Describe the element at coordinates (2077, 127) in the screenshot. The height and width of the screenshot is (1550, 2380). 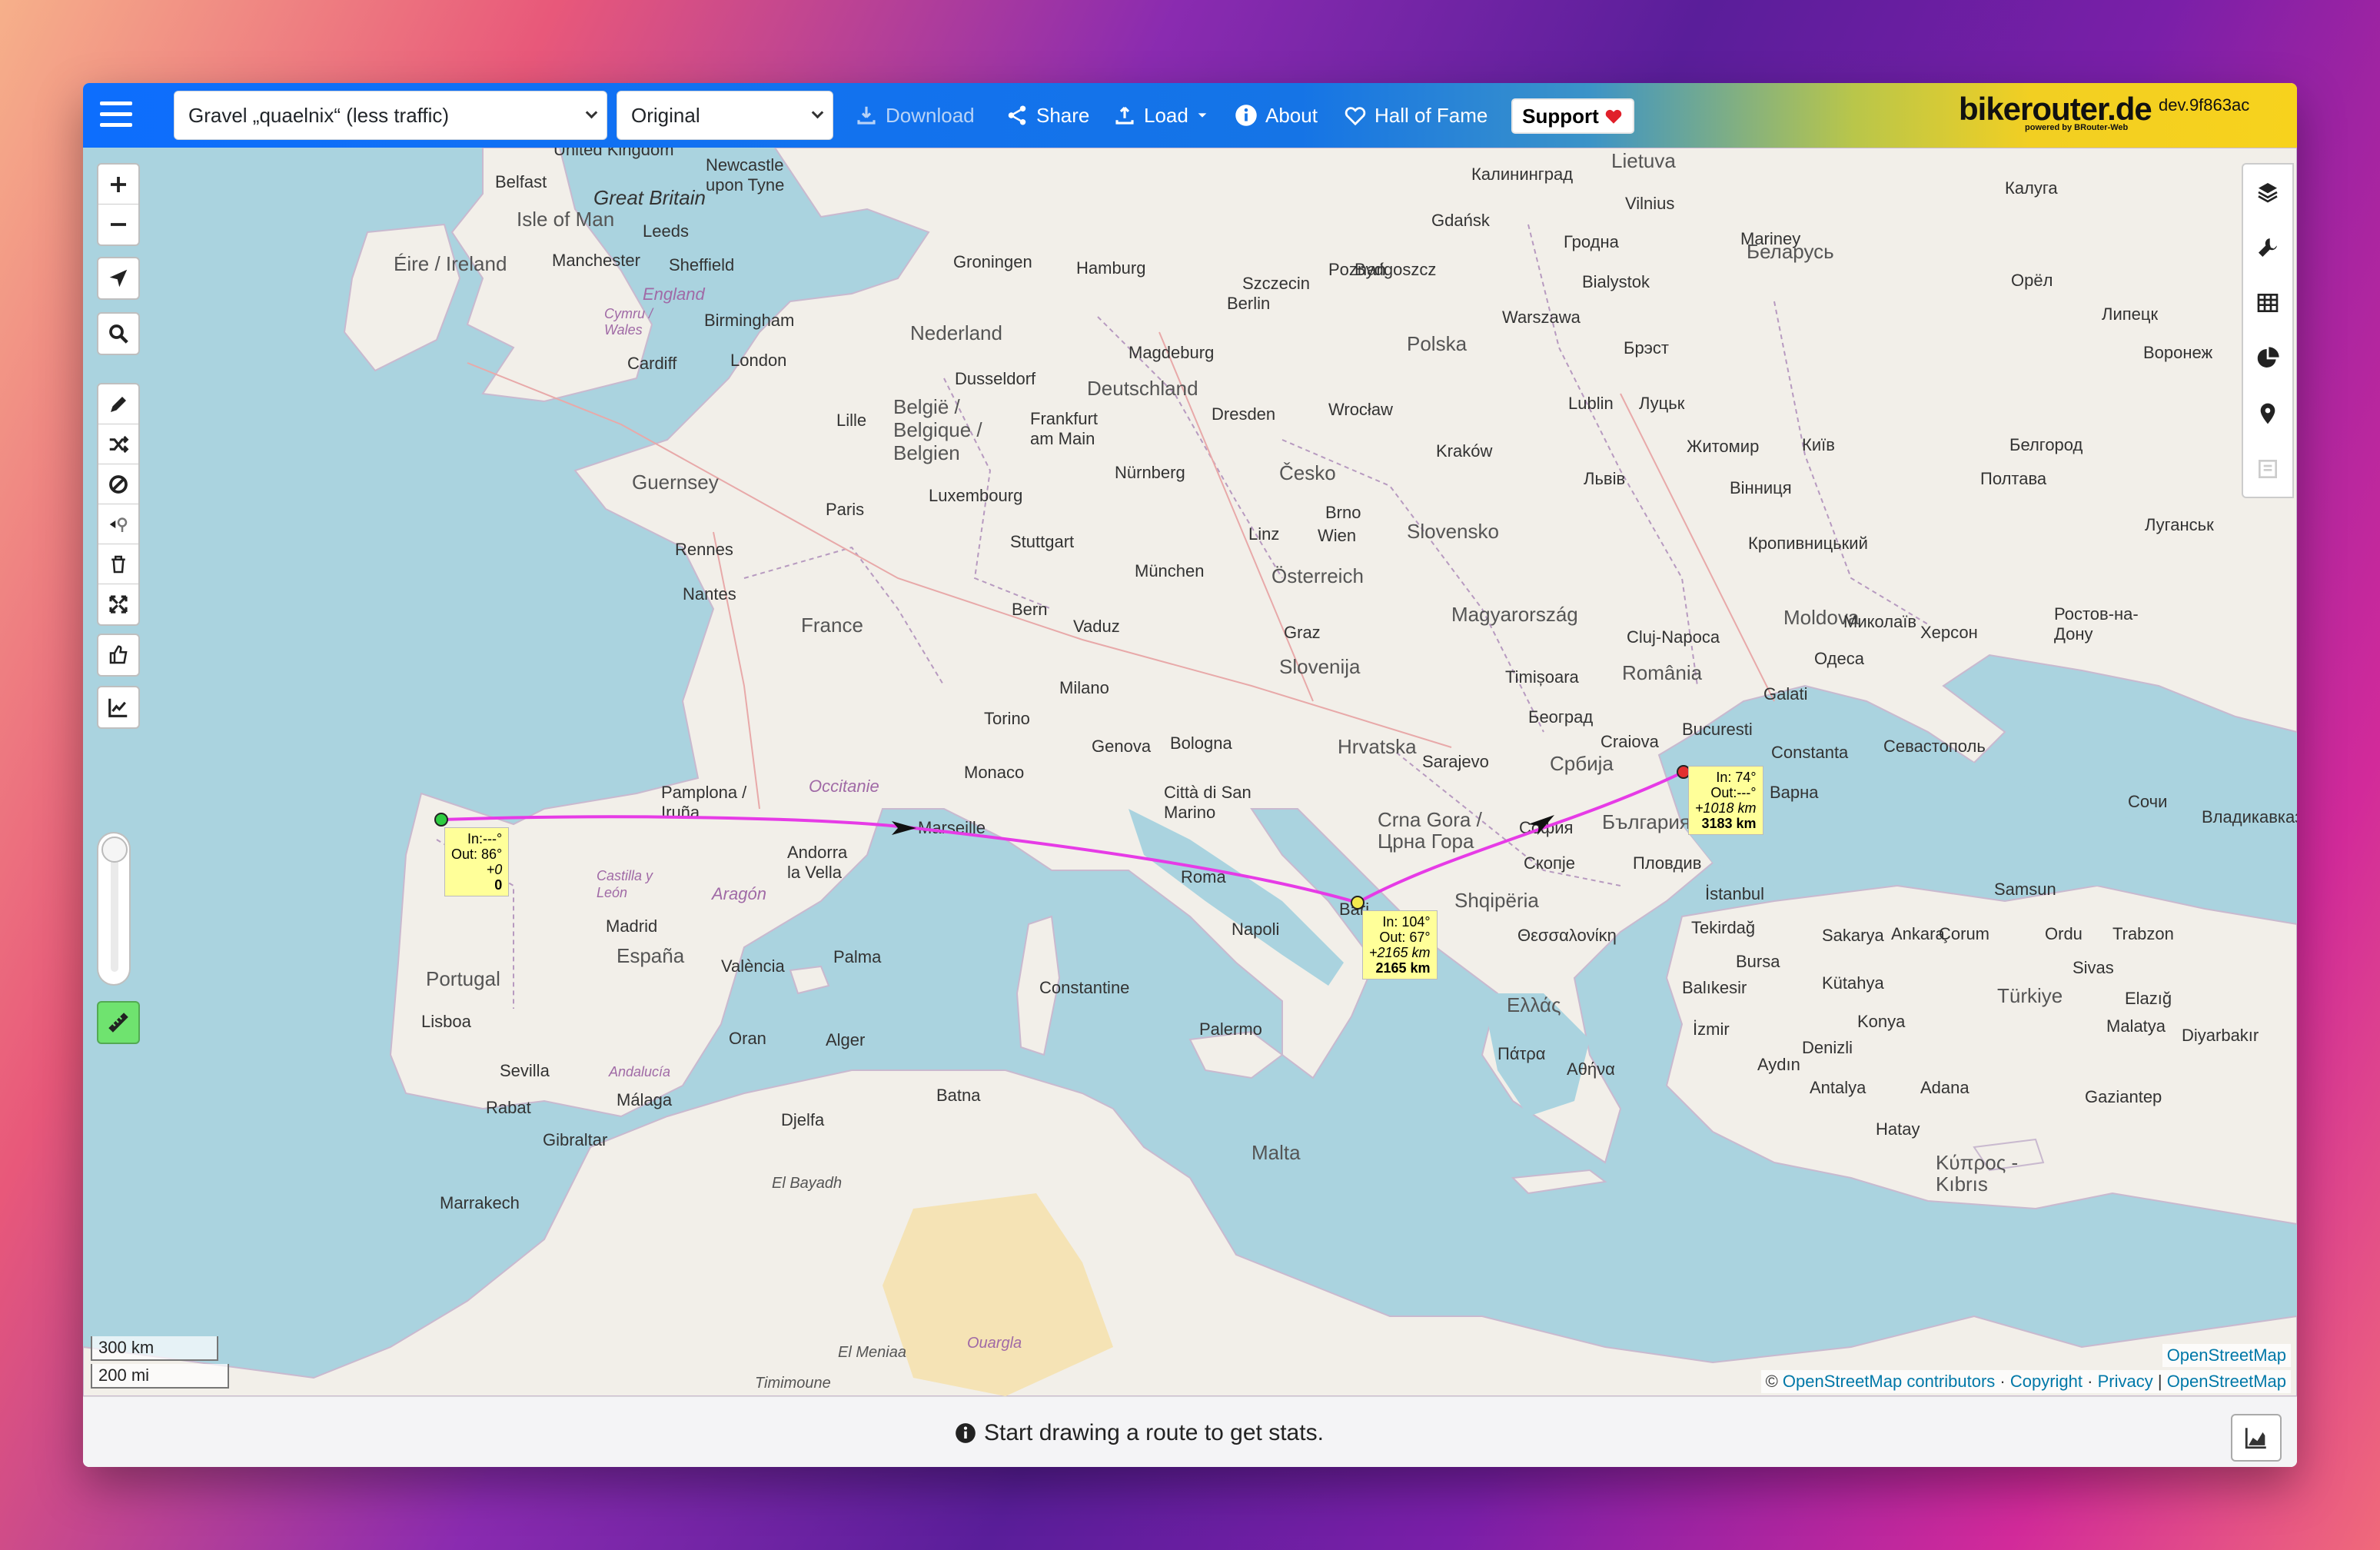
I see `brand-subtitle: powered by BRouter-Web` at that location.